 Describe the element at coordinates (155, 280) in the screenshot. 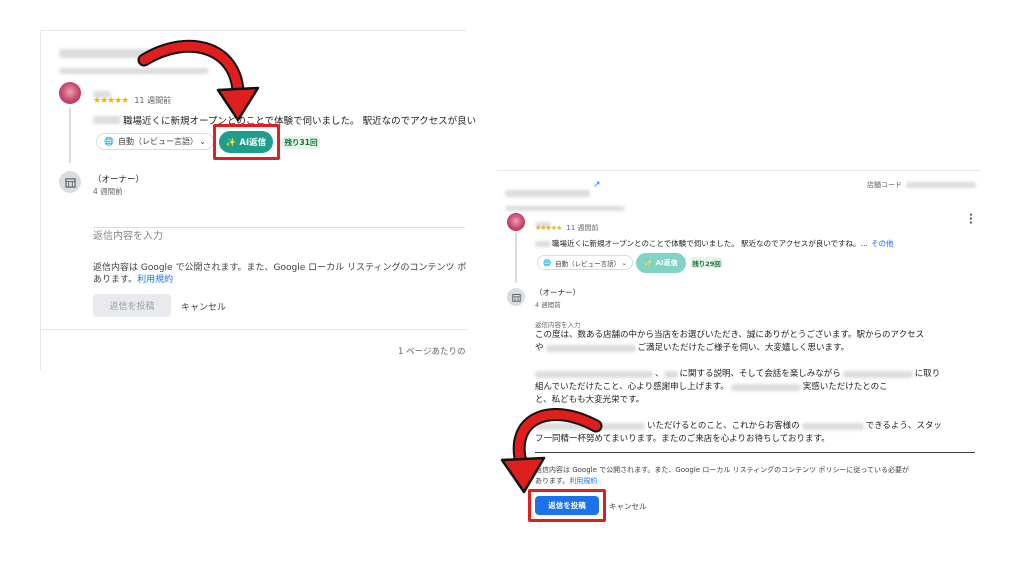

I see `terms-link: 利用規約` at that location.